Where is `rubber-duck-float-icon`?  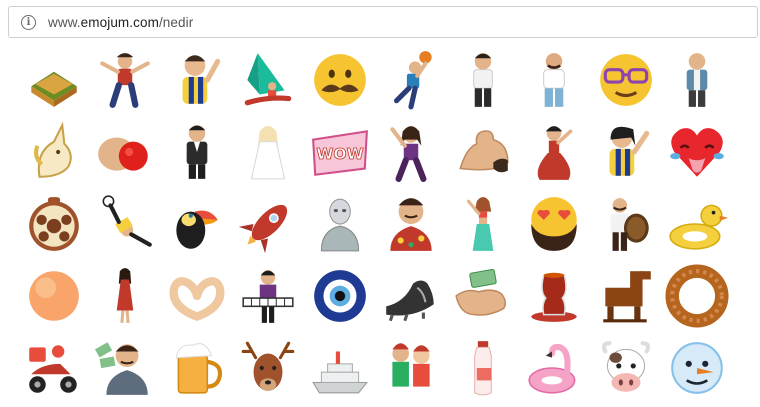 rubber-duck-float-icon is located at coordinates (699, 227).